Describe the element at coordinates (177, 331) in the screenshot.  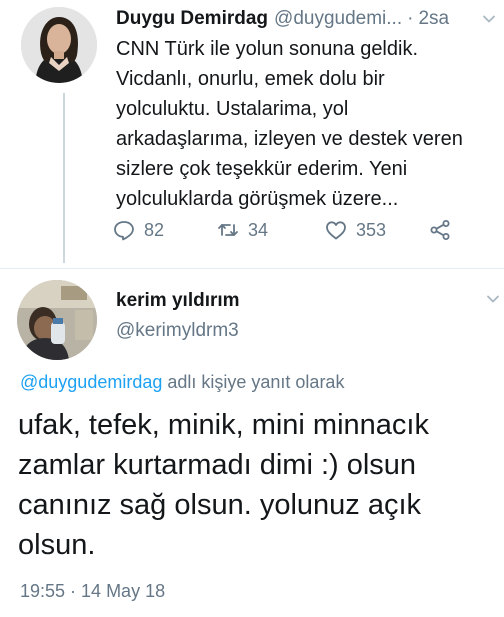
I see `reply-author-handle: @kerimyldrm3` at that location.